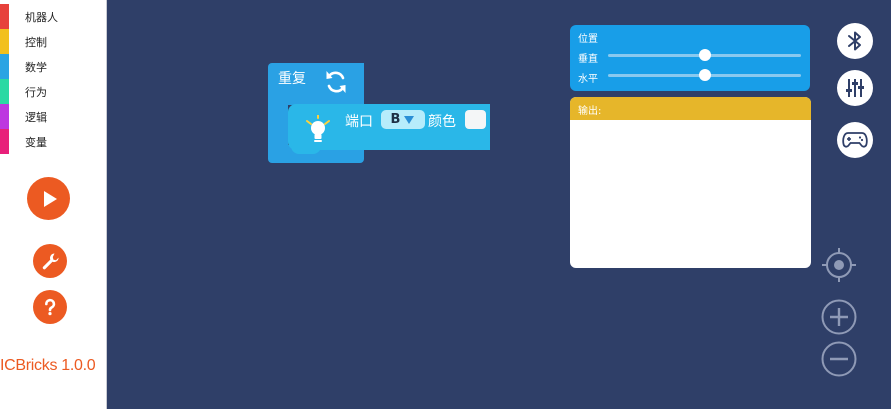 This screenshot has height=409, width=891. I want to click on dropdown-arrow-icon, so click(409, 119).